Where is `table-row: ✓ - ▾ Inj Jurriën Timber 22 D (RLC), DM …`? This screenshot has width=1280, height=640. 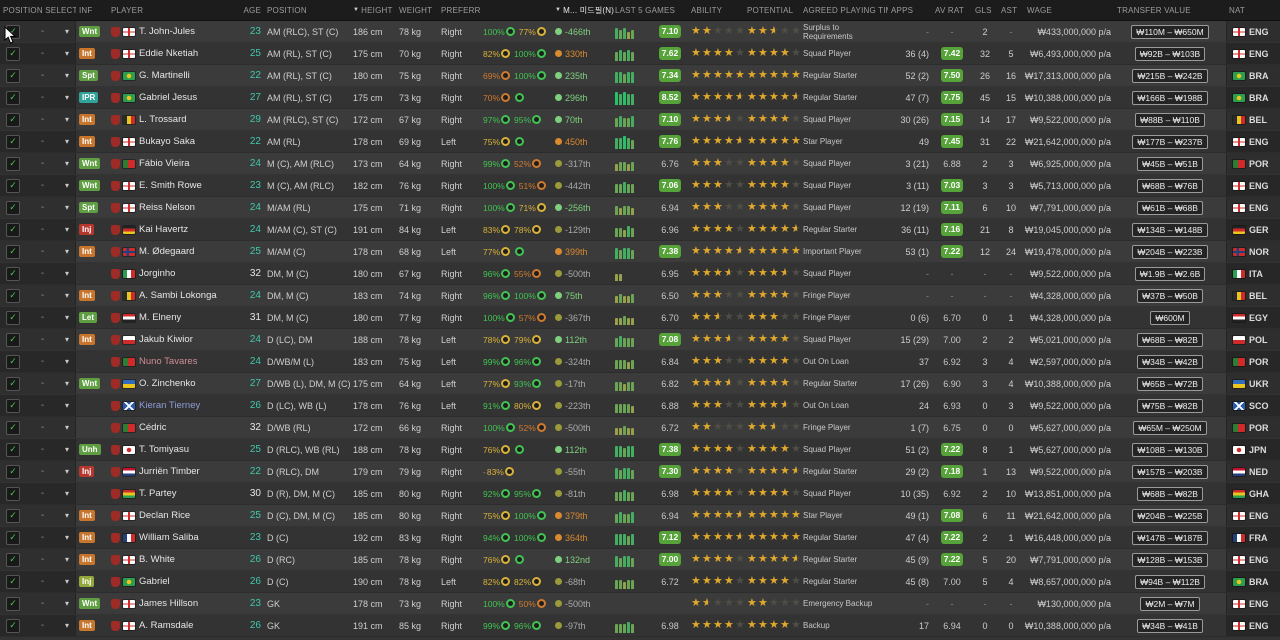 table-row: ✓ - ▾ Inj Jurriën Timber 22 D (RLC), DM … is located at coordinates (640, 472).